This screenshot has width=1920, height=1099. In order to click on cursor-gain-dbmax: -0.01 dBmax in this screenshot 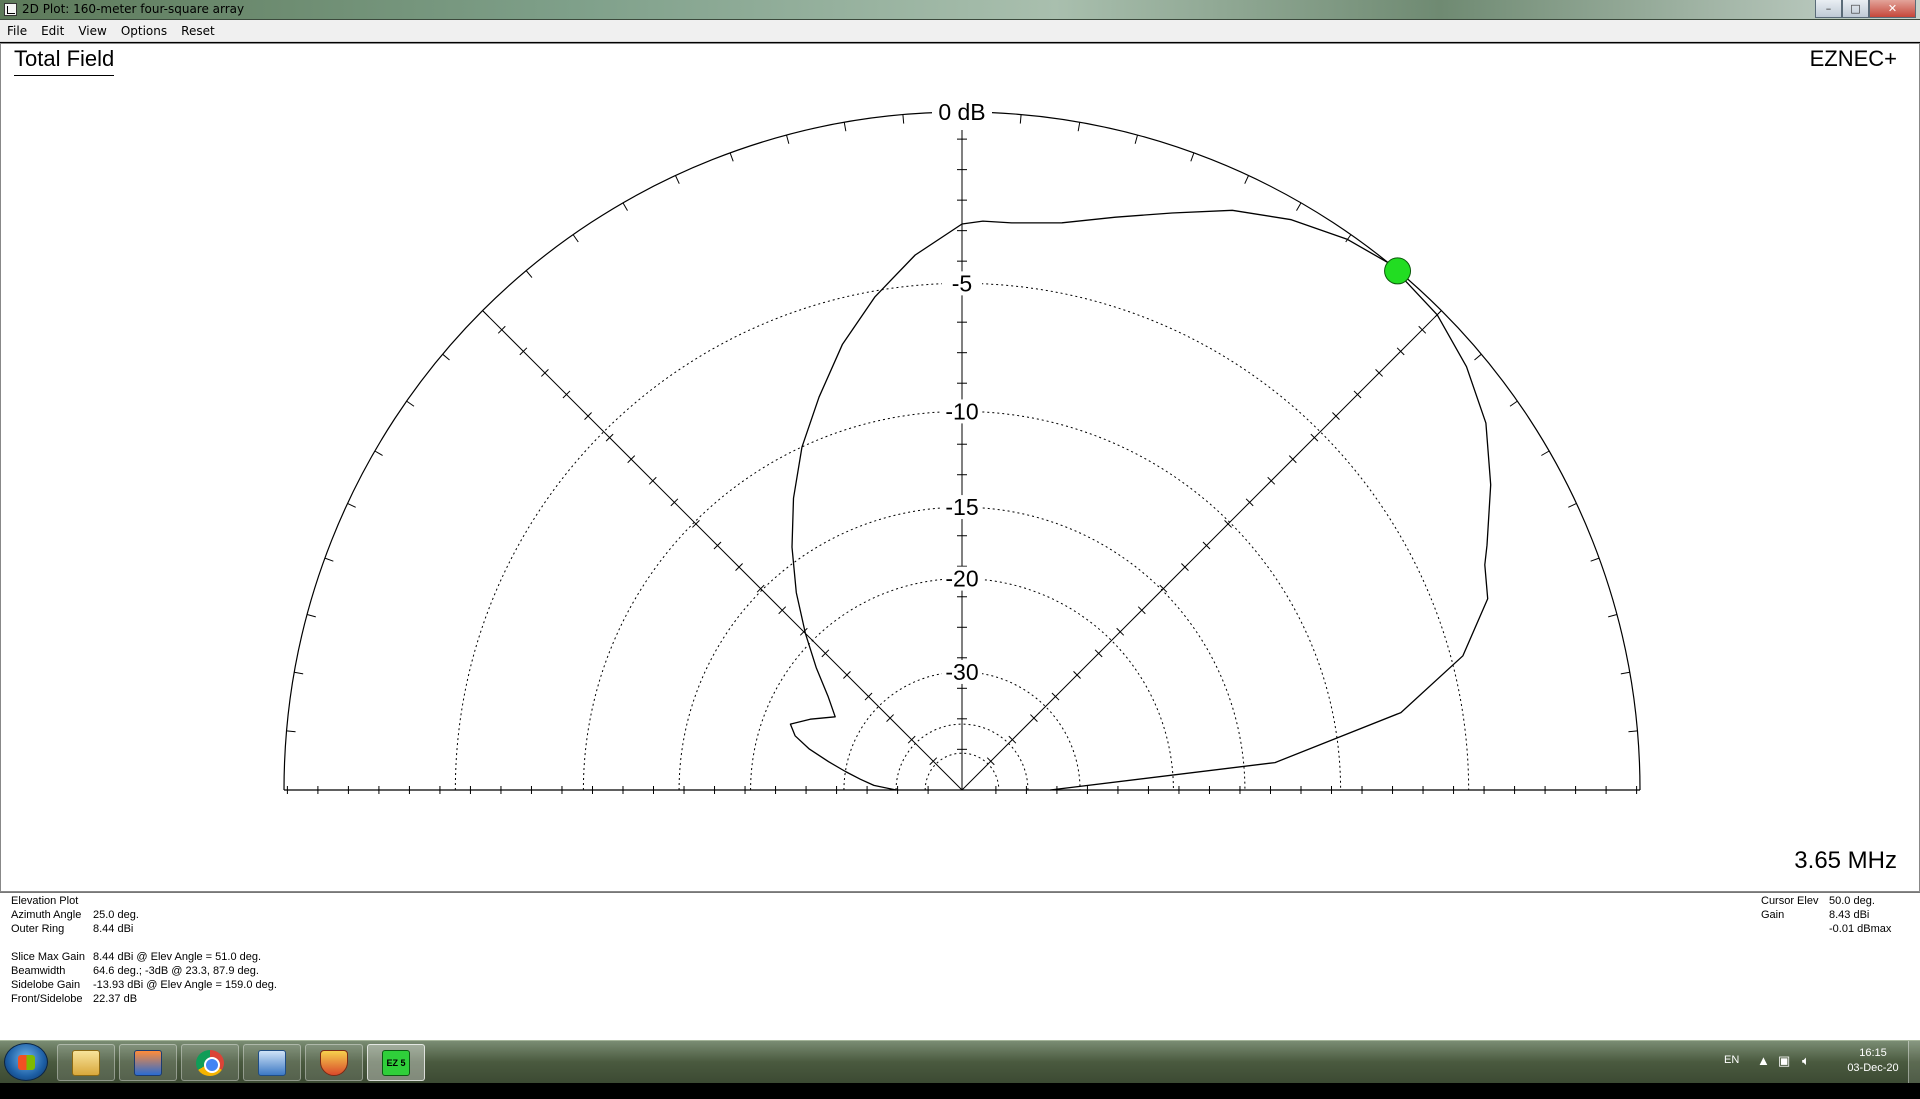, I will do `click(1860, 929)`.